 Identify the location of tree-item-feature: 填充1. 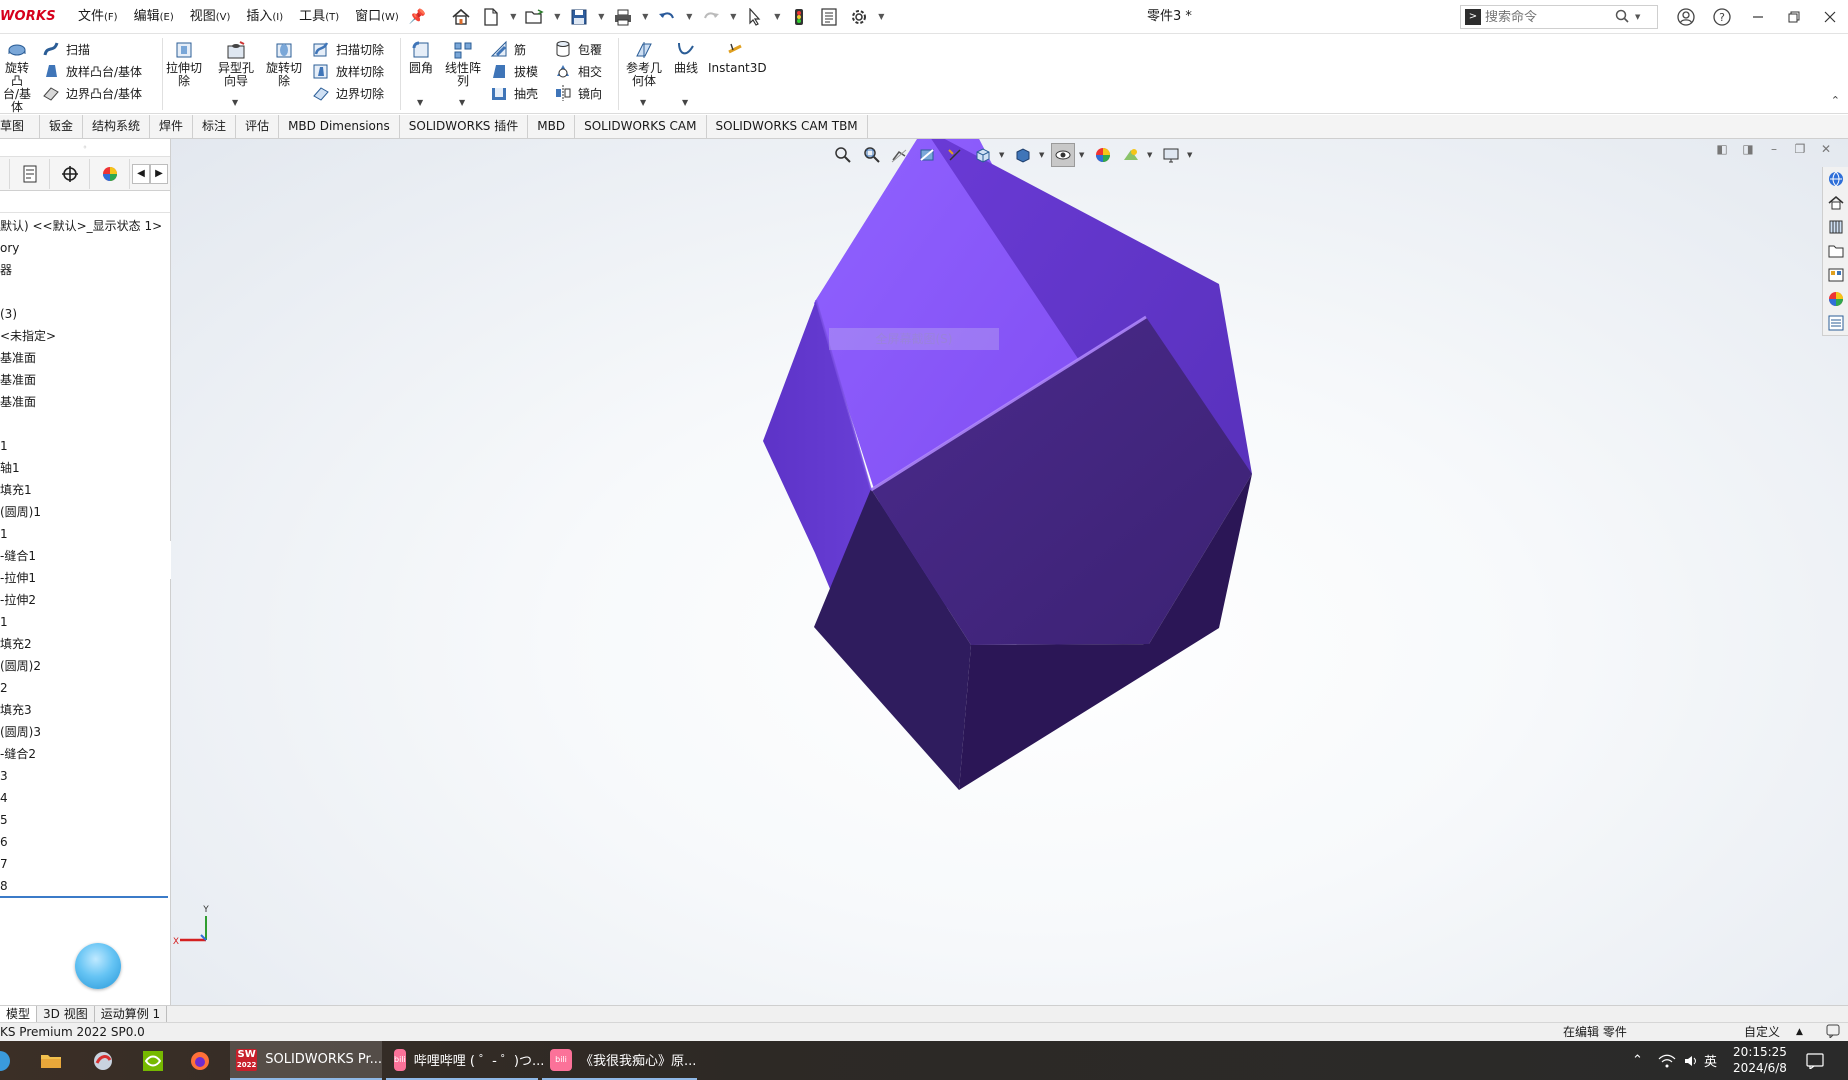
(85, 490).